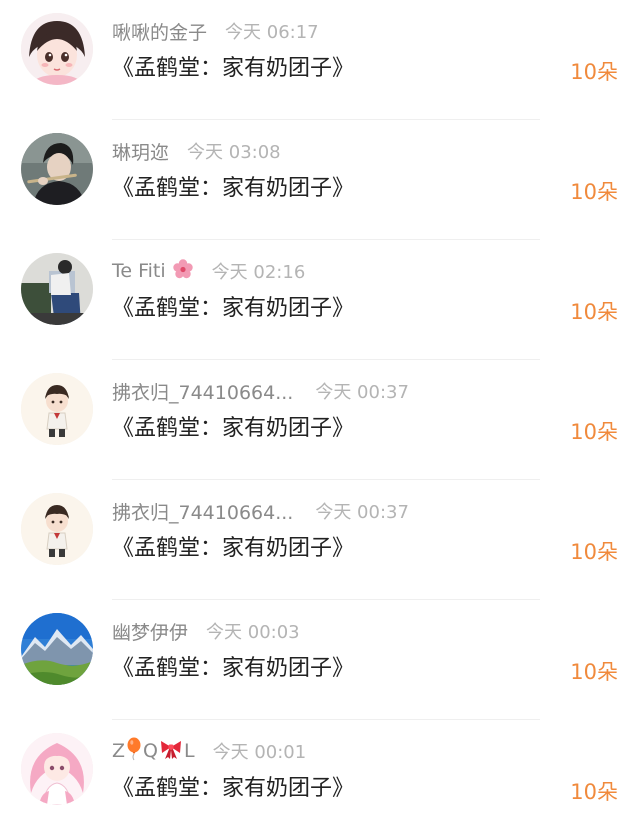  I want to click on flute-player-avatar, so click(57, 169).